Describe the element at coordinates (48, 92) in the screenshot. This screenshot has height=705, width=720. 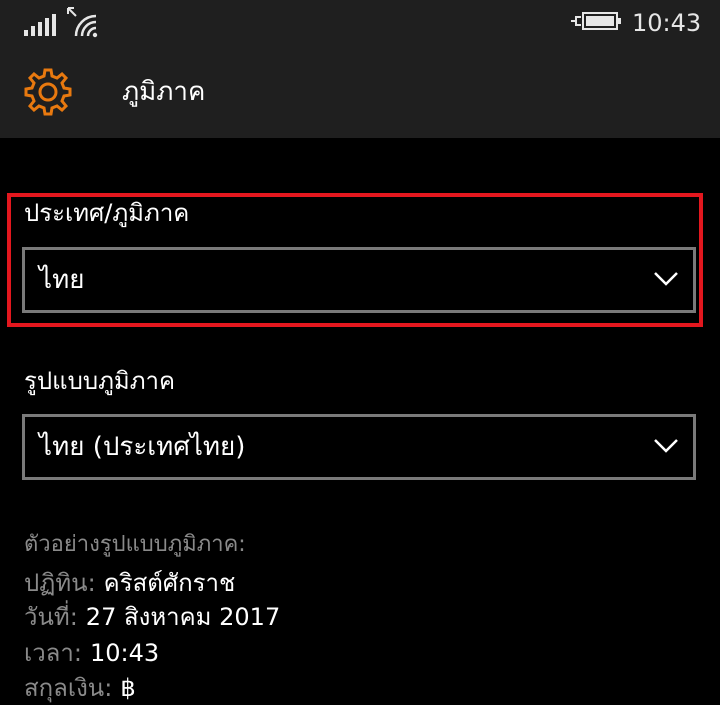
I see `gear-icon` at that location.